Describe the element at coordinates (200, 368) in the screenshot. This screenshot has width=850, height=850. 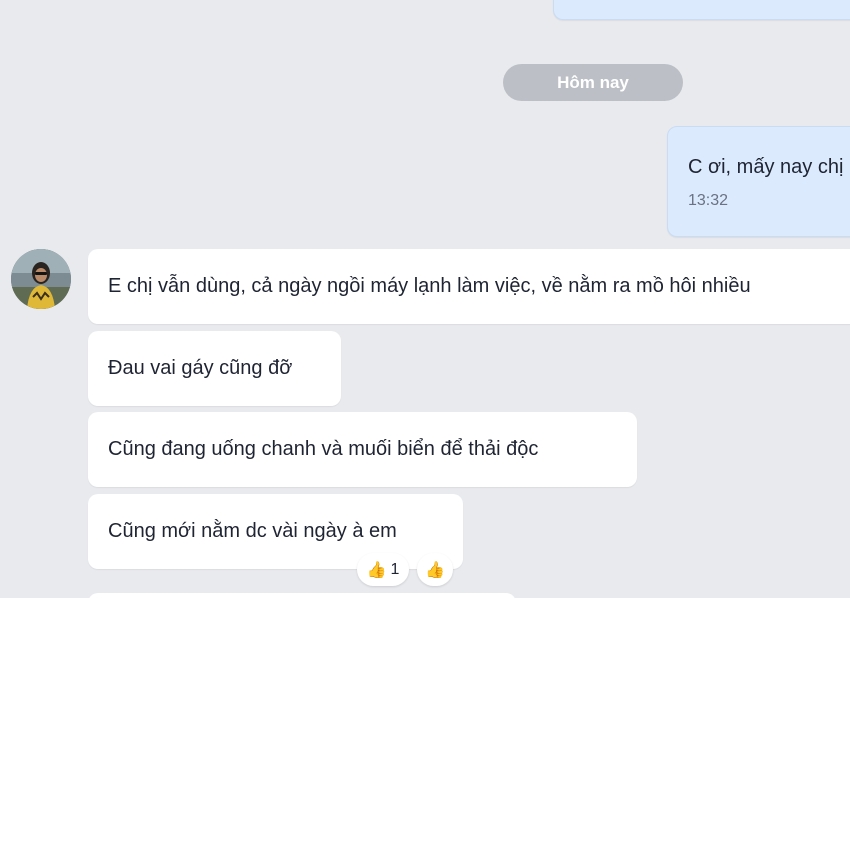
I see `message-text: Đau vai gáy cũng đỡ` at that location.